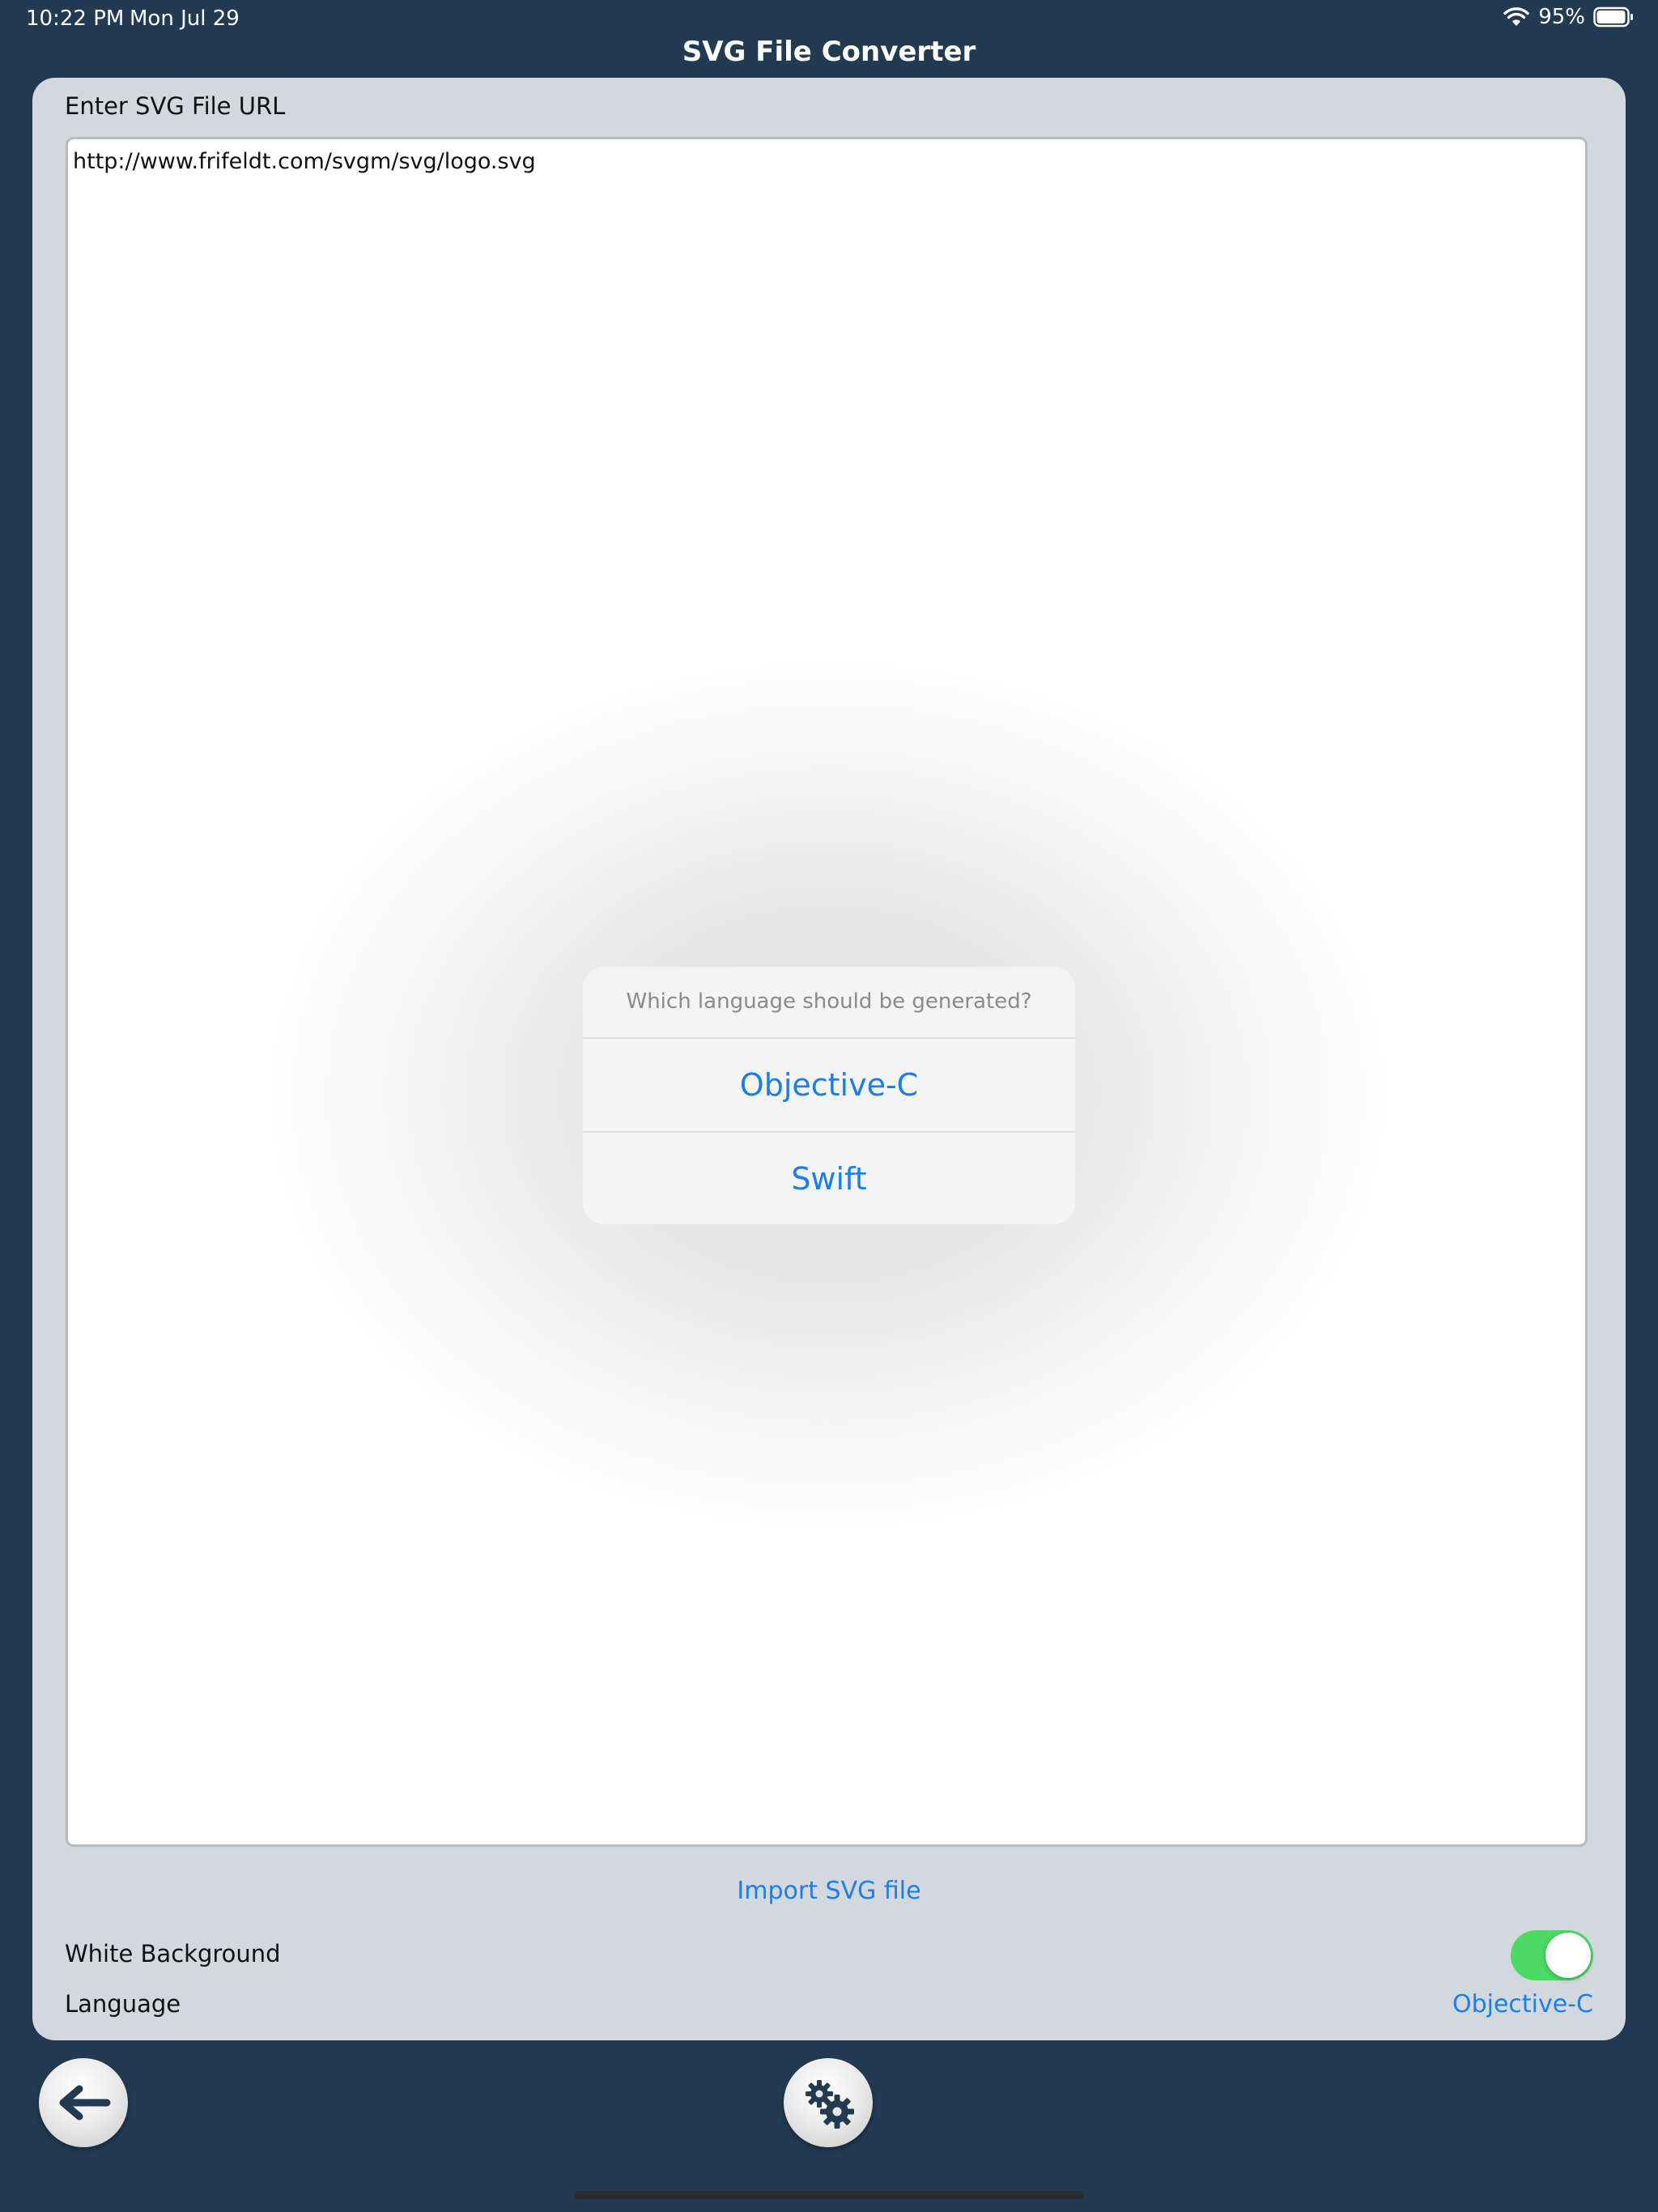 This screenshot has width=1658, height=2212. I want to click on battery-icon, so click(1613, 17).